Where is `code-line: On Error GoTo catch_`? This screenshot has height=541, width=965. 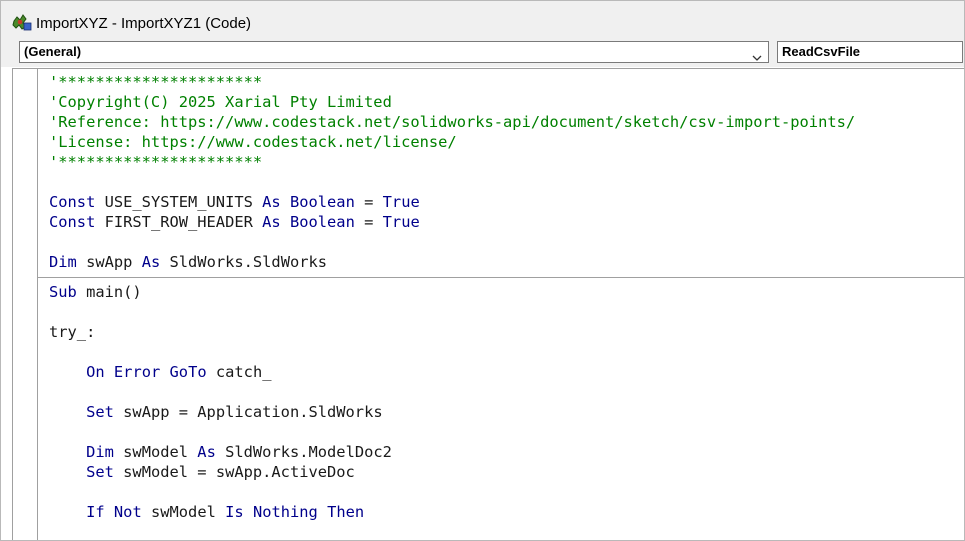 code-line: On Error GoTo catch_ is located at coordinates (506, 372).